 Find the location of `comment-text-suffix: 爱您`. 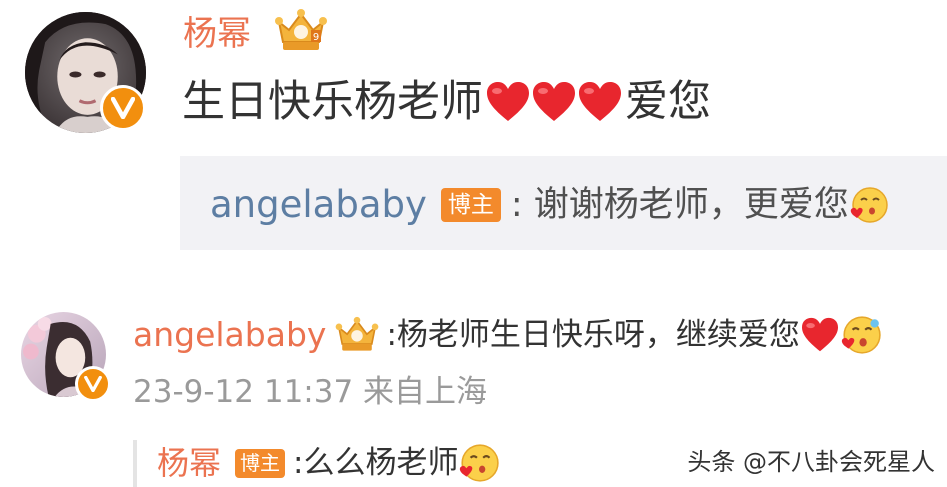

comment-text-suffix: 爱您 is located at coordinates (668, 102).